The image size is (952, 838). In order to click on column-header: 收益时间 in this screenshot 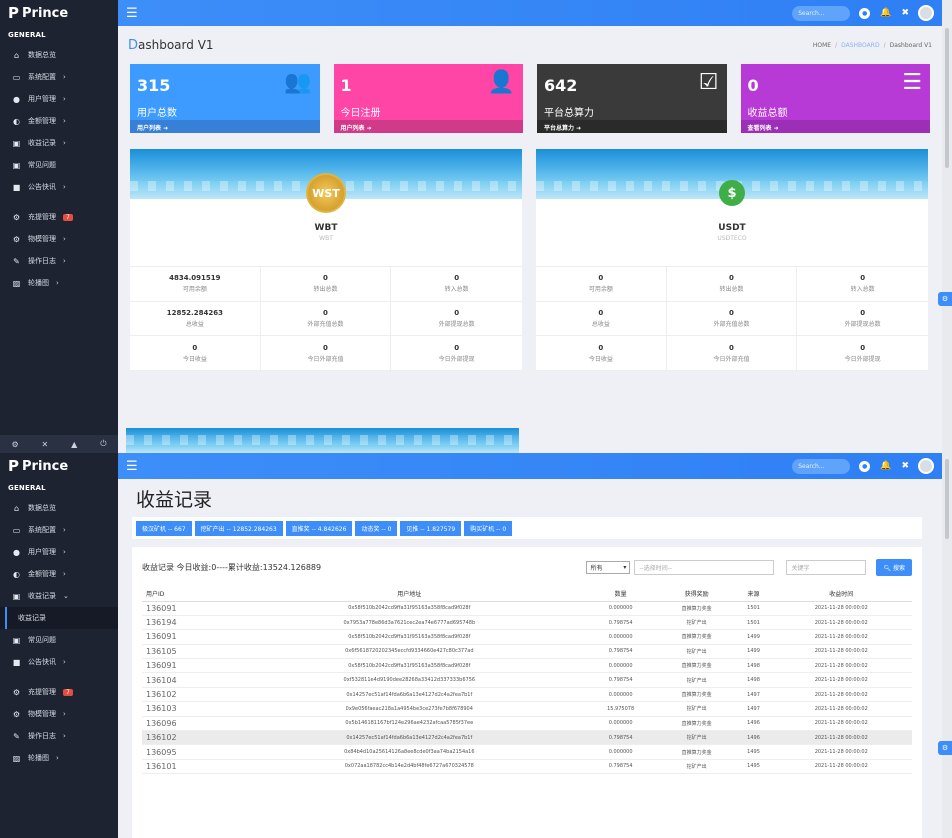, I will do `click(841, 594)`.